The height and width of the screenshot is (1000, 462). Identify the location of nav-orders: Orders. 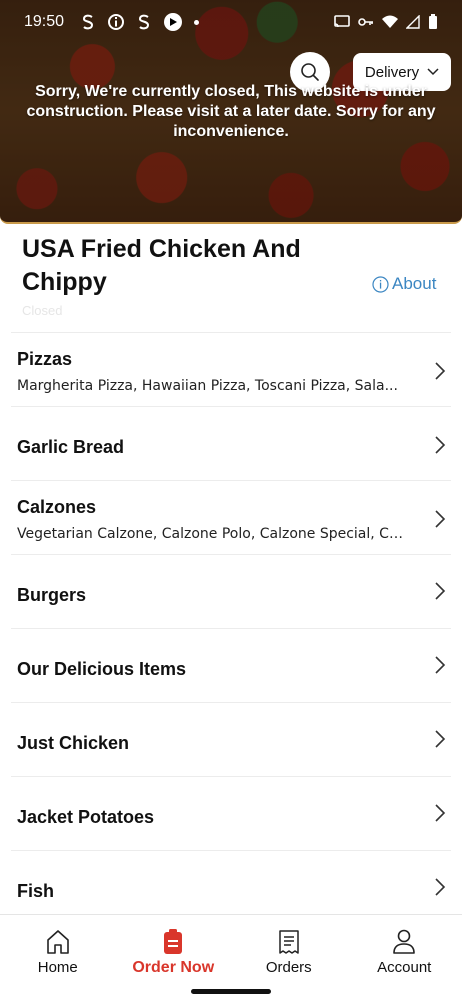
(289, 957).